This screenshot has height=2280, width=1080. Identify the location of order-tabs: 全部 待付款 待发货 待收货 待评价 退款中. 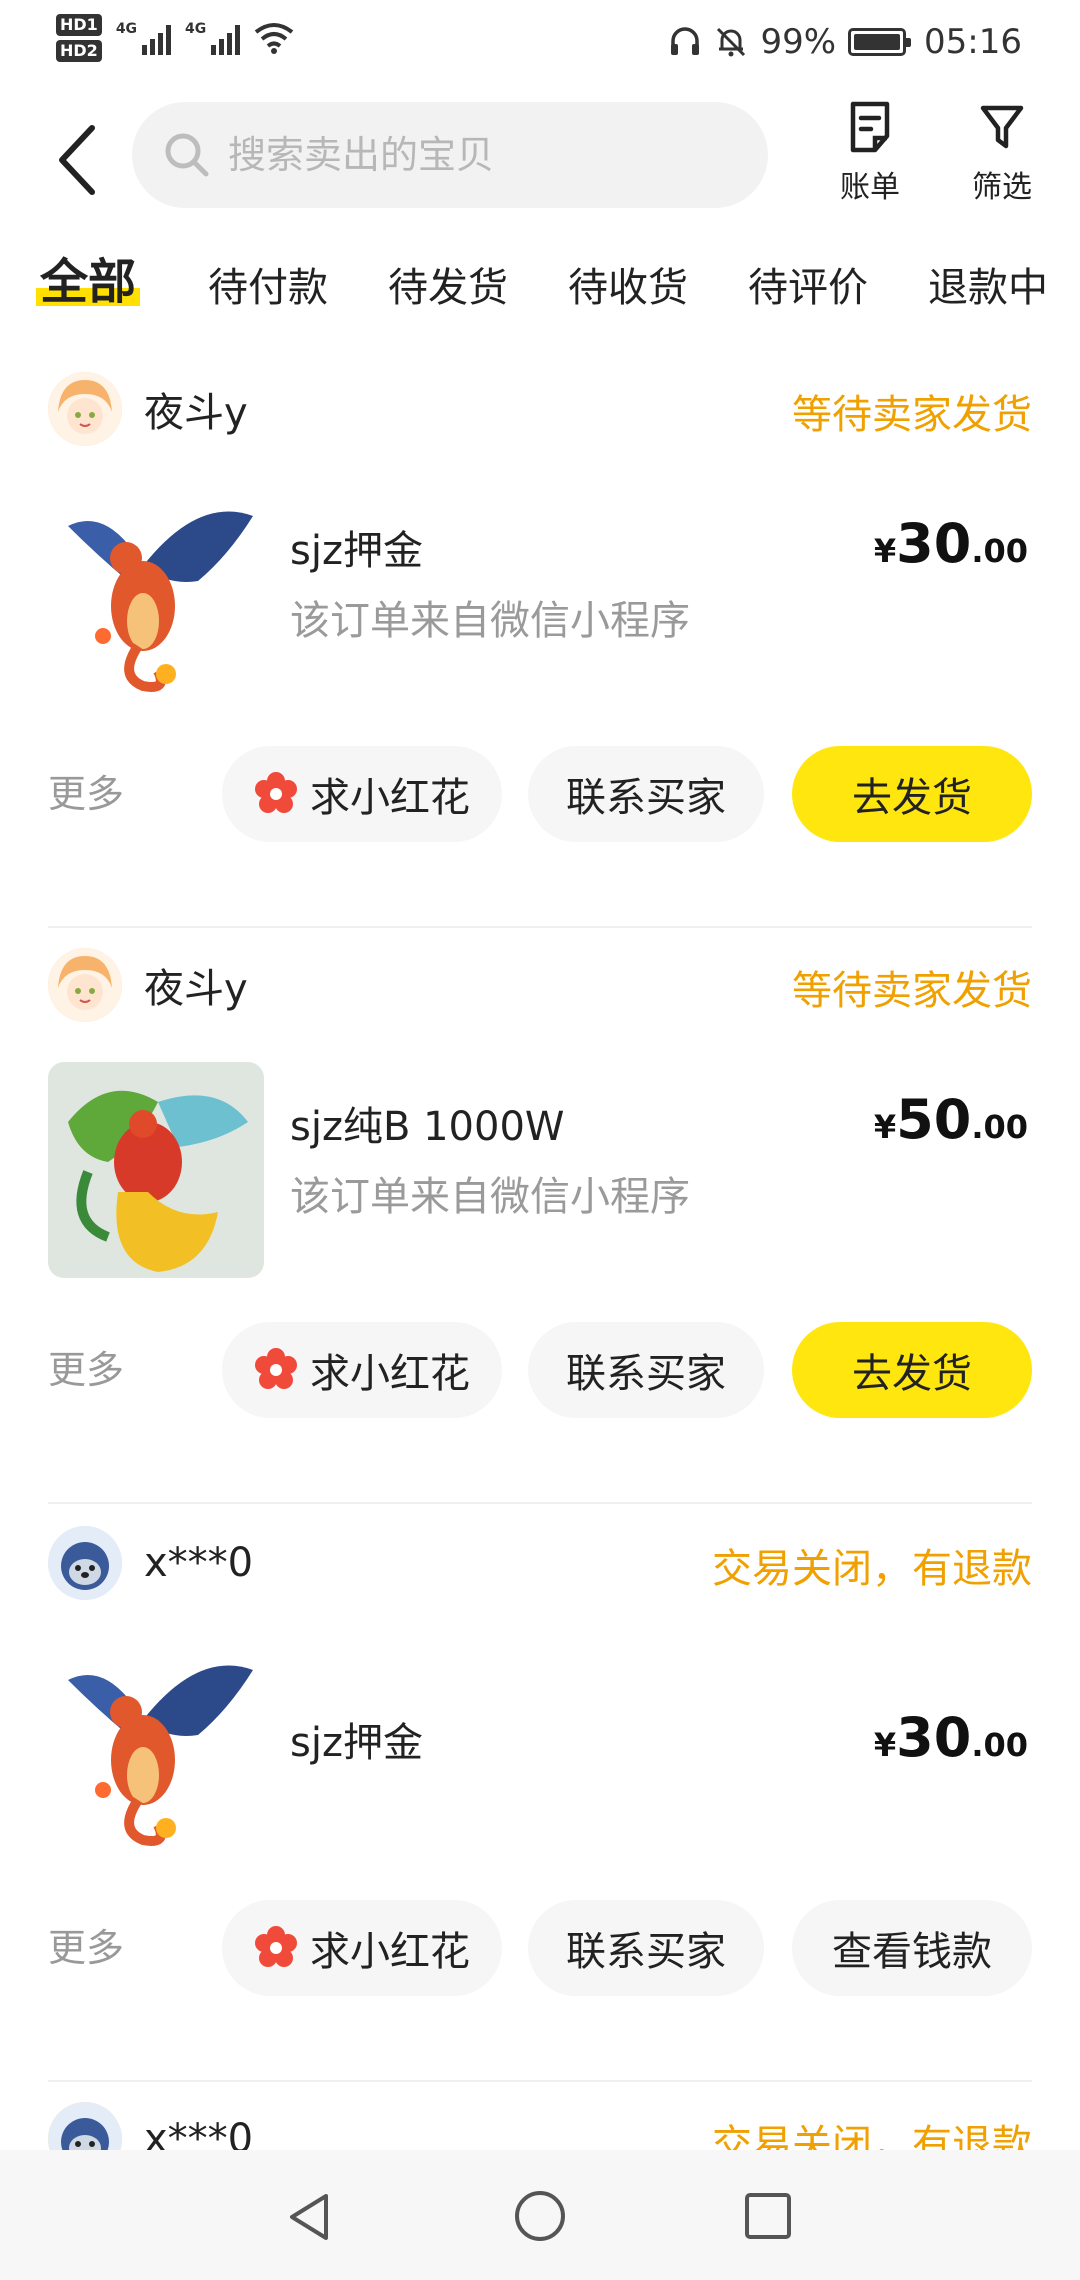
(540, 288).